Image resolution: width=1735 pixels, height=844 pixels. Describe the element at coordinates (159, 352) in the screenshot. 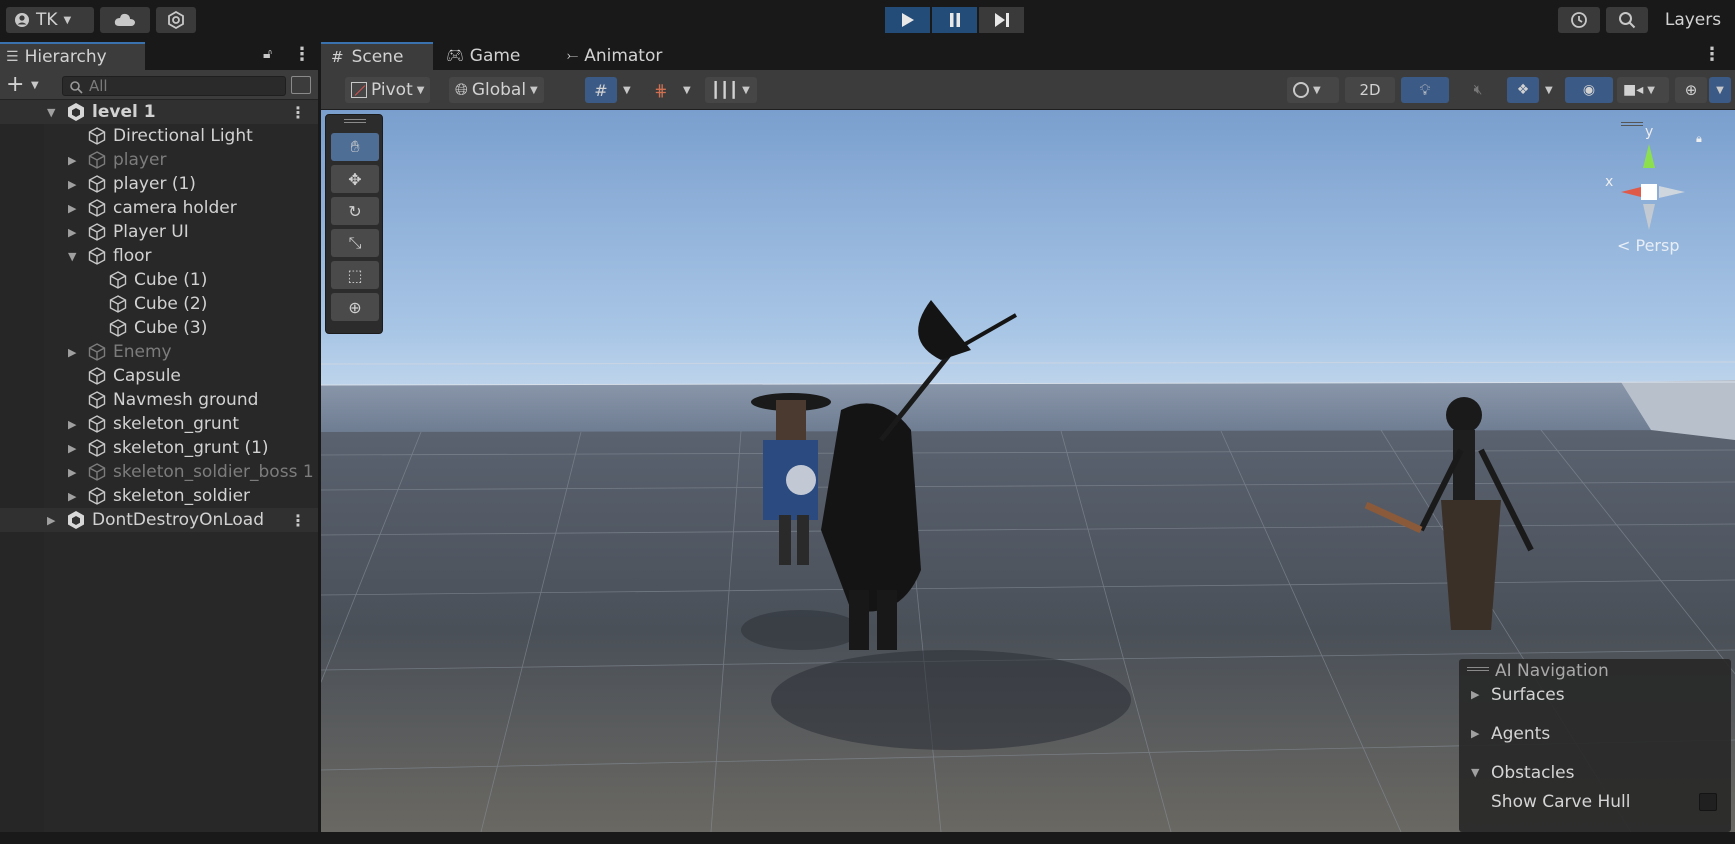

I see `tree-item: ▶ Enemy` at that location.